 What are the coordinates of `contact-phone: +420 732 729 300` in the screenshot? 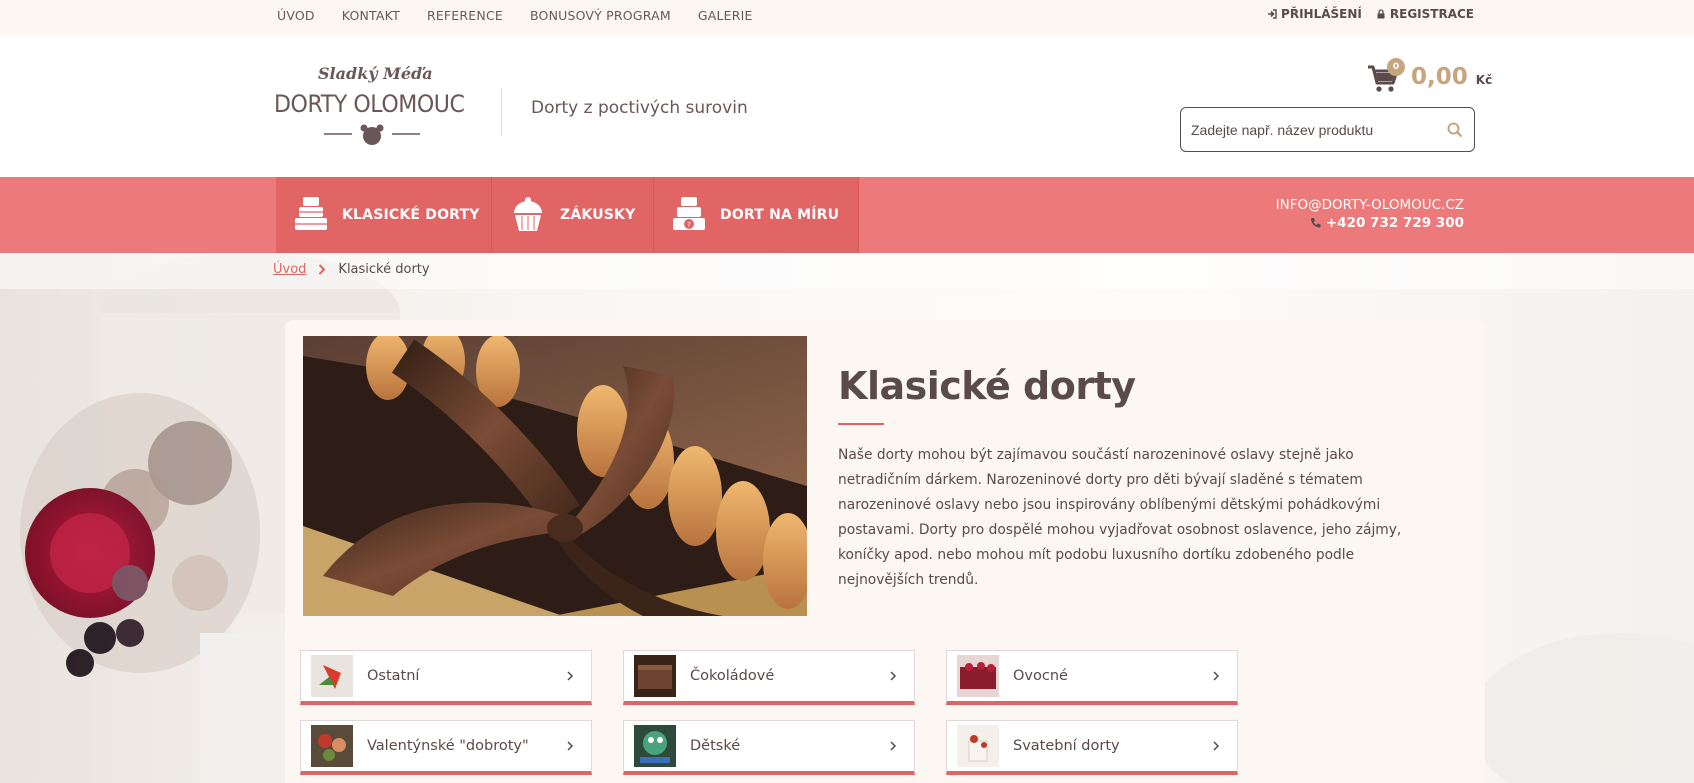 It's located at (1370, 223).